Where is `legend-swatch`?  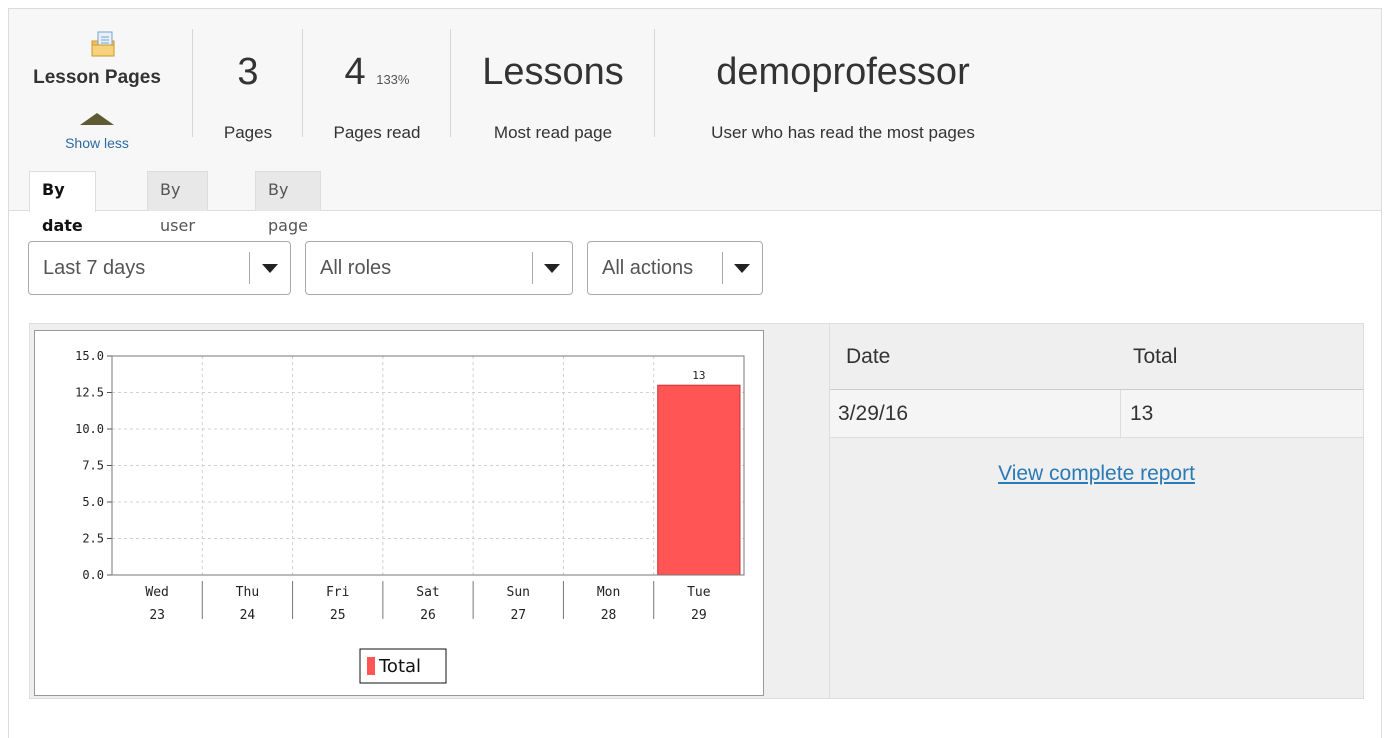
legend-swatch is located at coordinates (371, 666).